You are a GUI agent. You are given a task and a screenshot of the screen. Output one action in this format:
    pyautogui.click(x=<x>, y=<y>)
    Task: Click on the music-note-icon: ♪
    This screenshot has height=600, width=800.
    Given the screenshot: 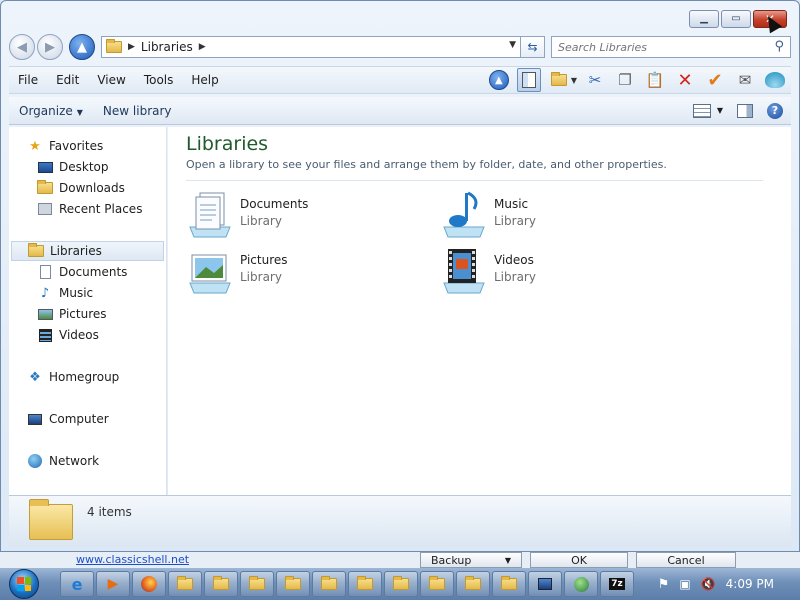 What is the action you would take?
    pyautogui.click(x=45, y=293)
    